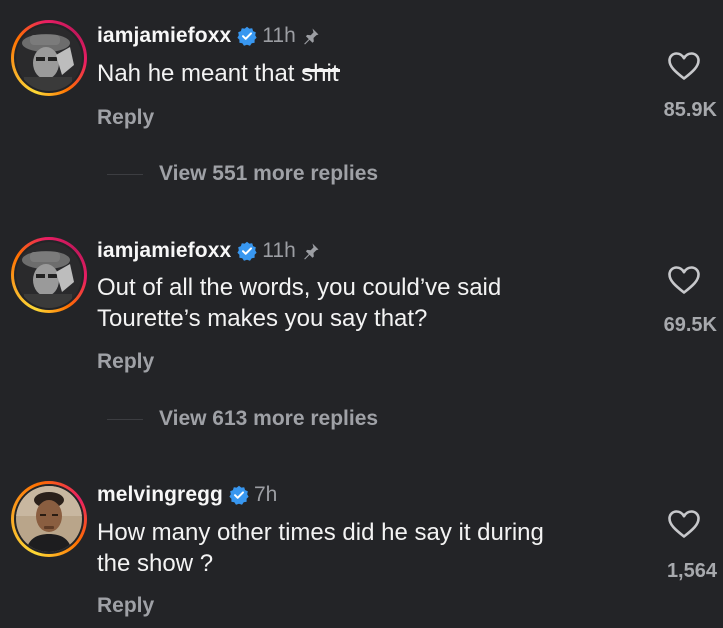 The image size is (723, 628). What do you see at coordinates (160, 495) in the screenshot?
I see `username: melvingregg` at bounding box center [160, 495].